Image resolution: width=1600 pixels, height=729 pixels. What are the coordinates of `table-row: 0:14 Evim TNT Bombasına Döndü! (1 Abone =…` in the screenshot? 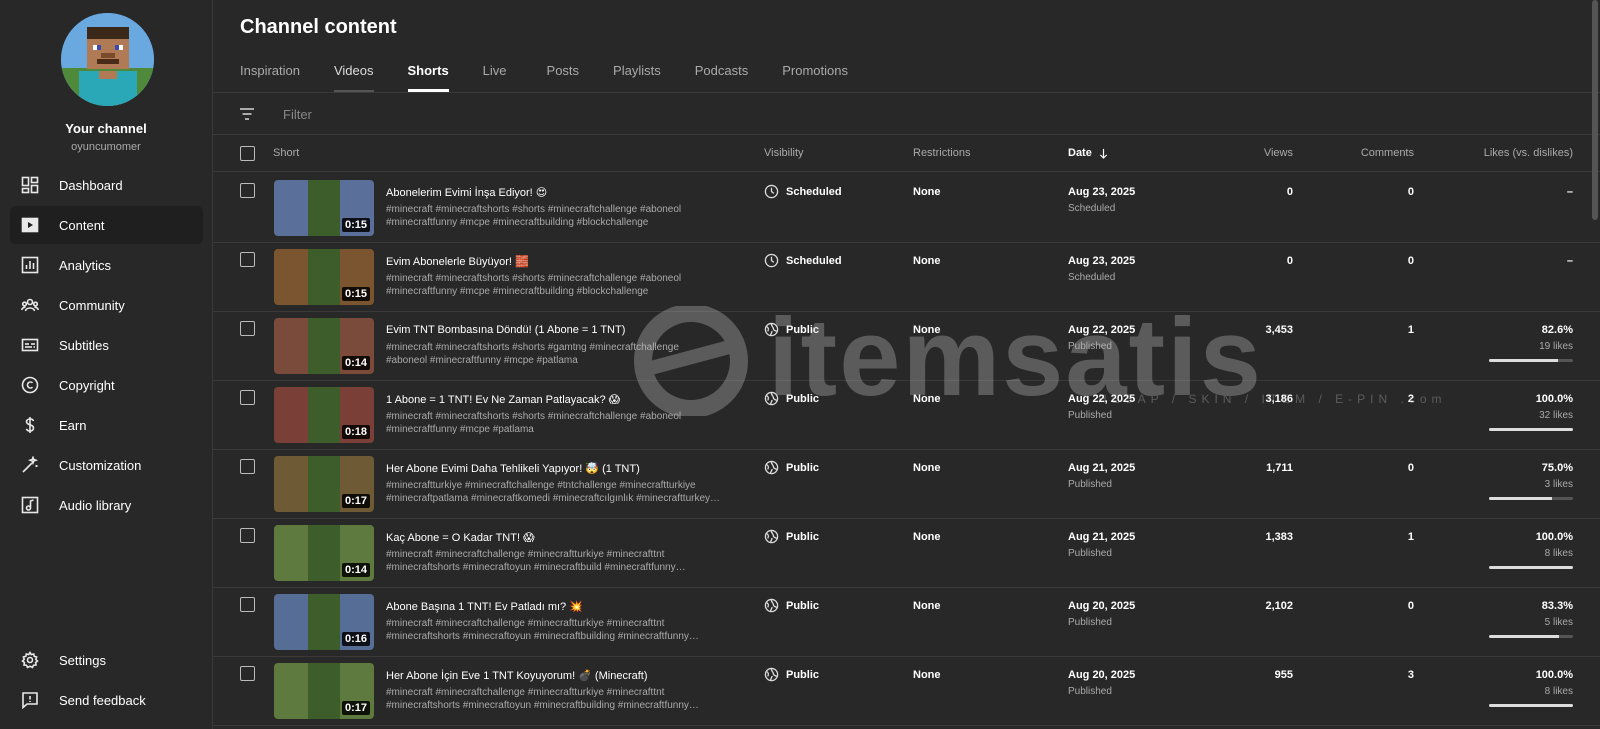 It's located at (906, 346).